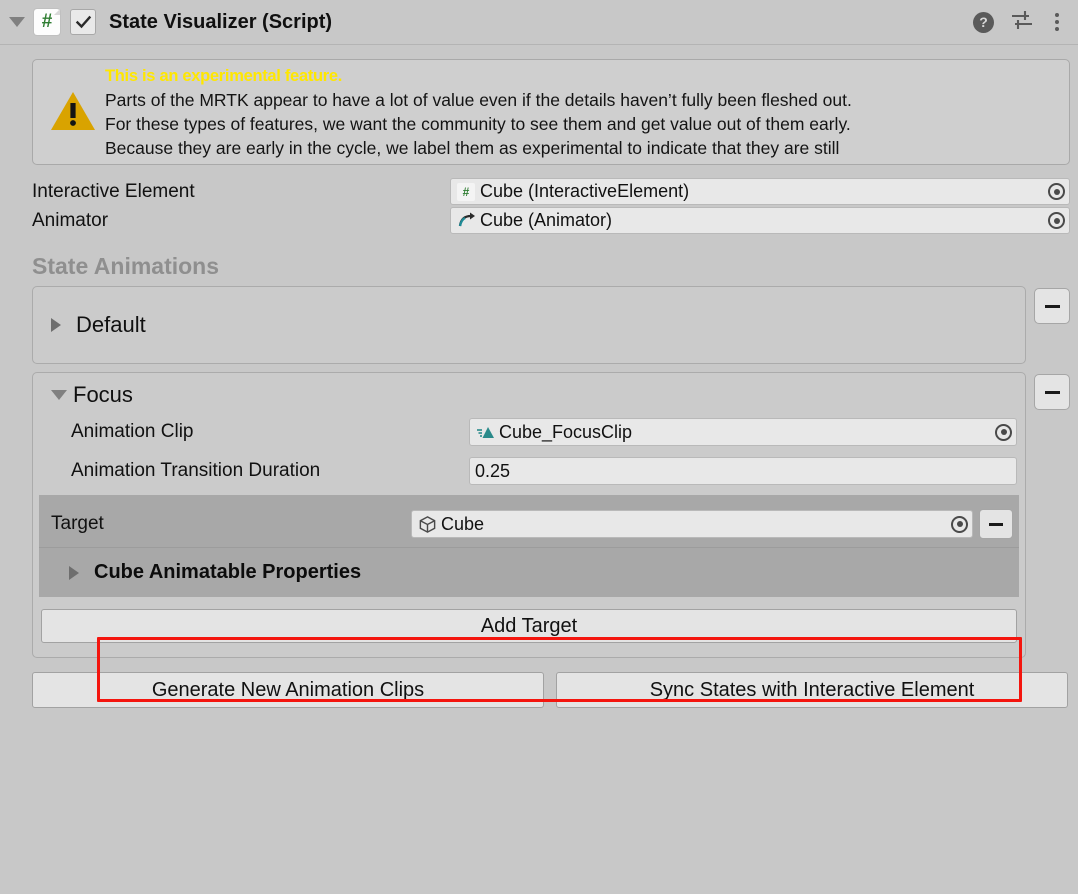 The width and height of the screenshot is (1078, 894). I want to click on remove-target-button, so click(996, 524).